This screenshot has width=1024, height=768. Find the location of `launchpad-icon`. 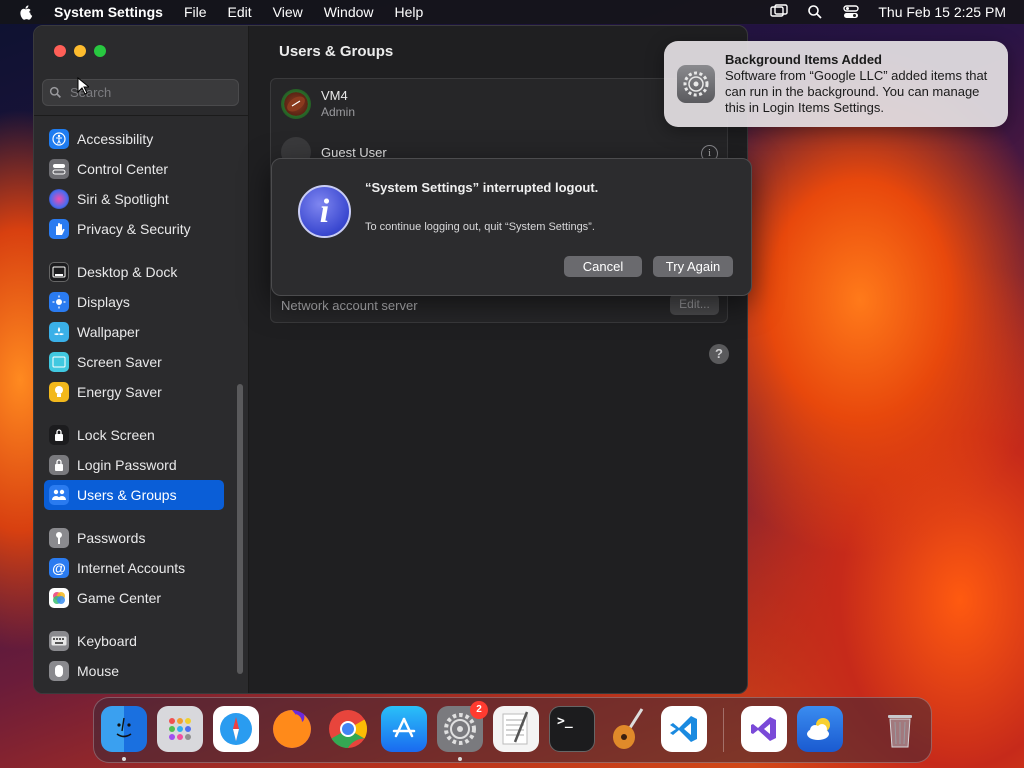

launchpad-icon is located at coordinates (180, 729).